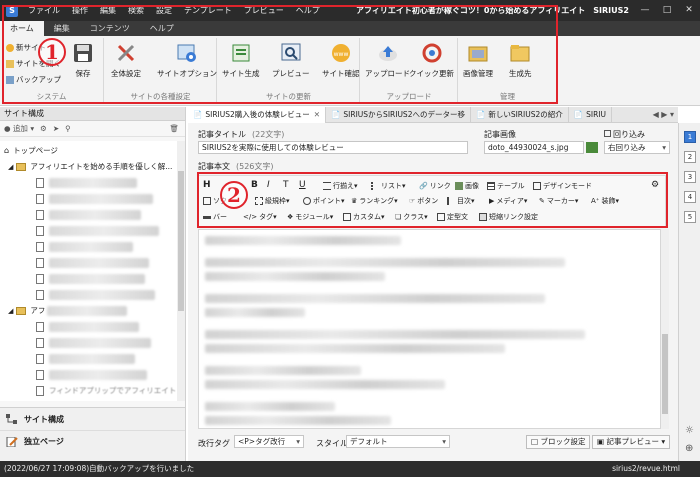  What do you see at coordinates (31, 151) in the screenshot?
I see `tree-item-top: ⌂ トップページ` at bounding box center [31, 151].